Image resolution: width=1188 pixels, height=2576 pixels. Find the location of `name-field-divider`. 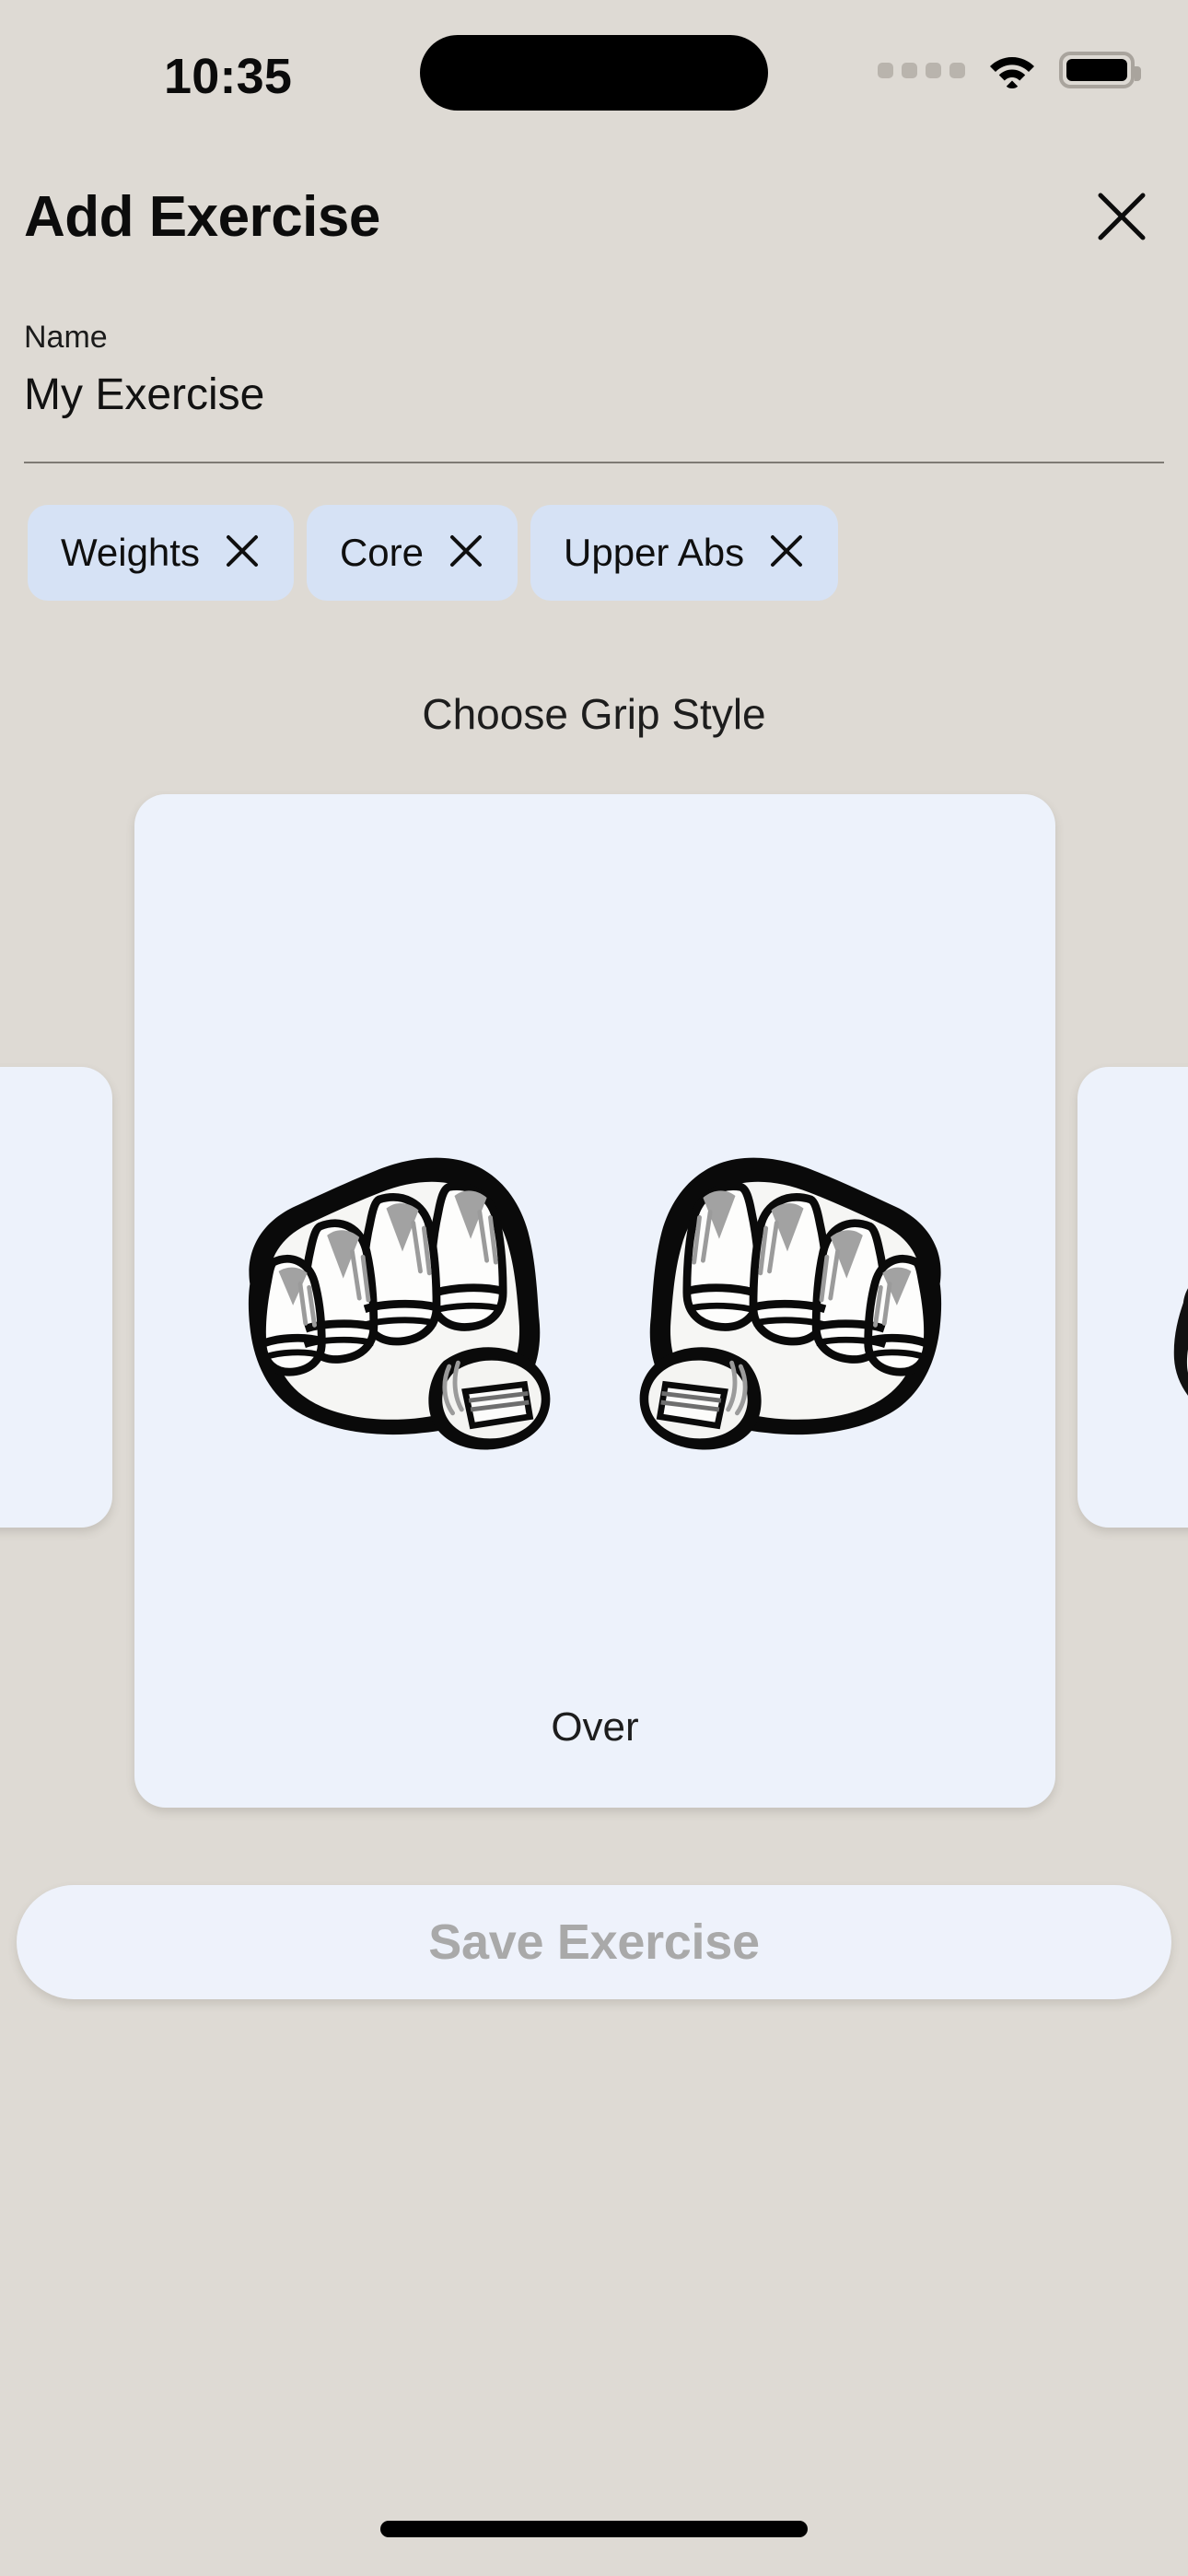

name-field-divider is located at coordinates (594, 462).